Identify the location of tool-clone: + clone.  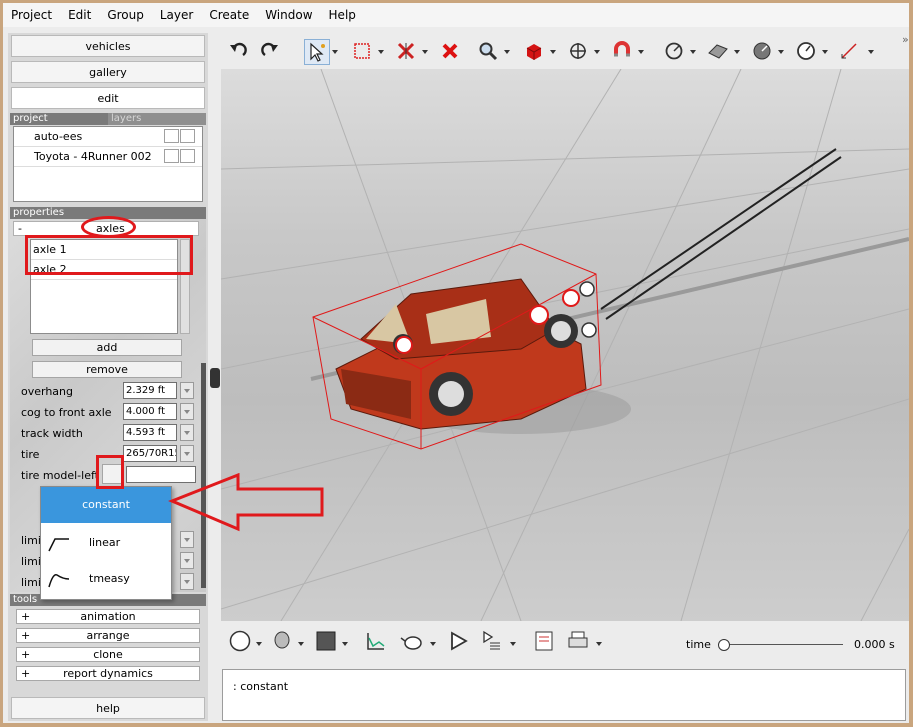
(108, 654).